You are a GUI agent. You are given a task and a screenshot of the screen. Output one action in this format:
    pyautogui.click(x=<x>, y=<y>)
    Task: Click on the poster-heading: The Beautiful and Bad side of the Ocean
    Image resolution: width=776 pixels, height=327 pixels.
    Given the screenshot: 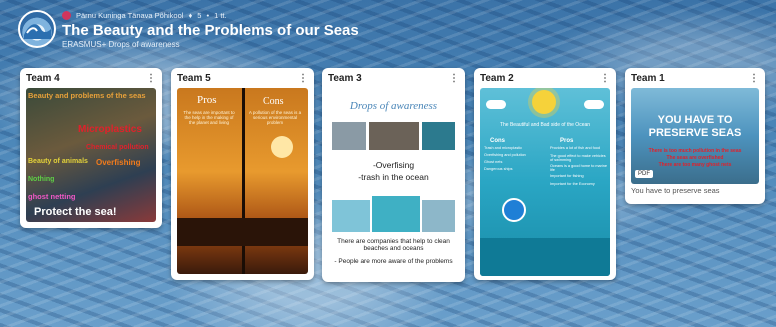 What is the action you would take?
    pyautogui.click(x=545, y=125)
    